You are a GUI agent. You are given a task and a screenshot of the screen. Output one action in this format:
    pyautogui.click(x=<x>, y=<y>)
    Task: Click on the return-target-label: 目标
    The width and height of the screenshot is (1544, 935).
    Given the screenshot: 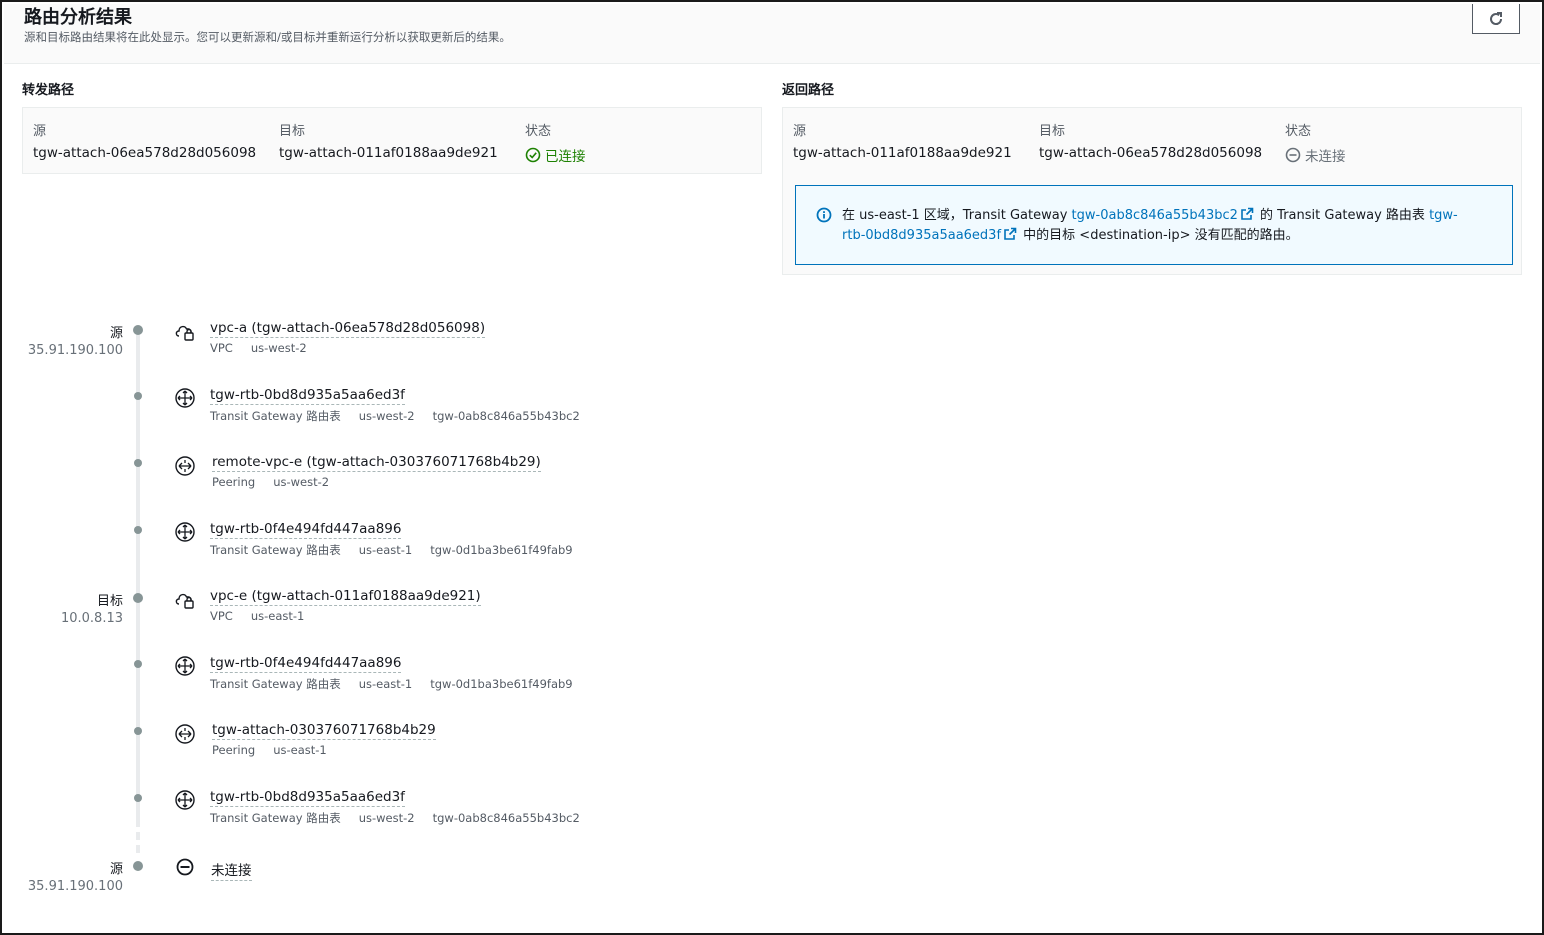 What is the action you would take?
    pyautogui.click(x=1052, y=131)
    